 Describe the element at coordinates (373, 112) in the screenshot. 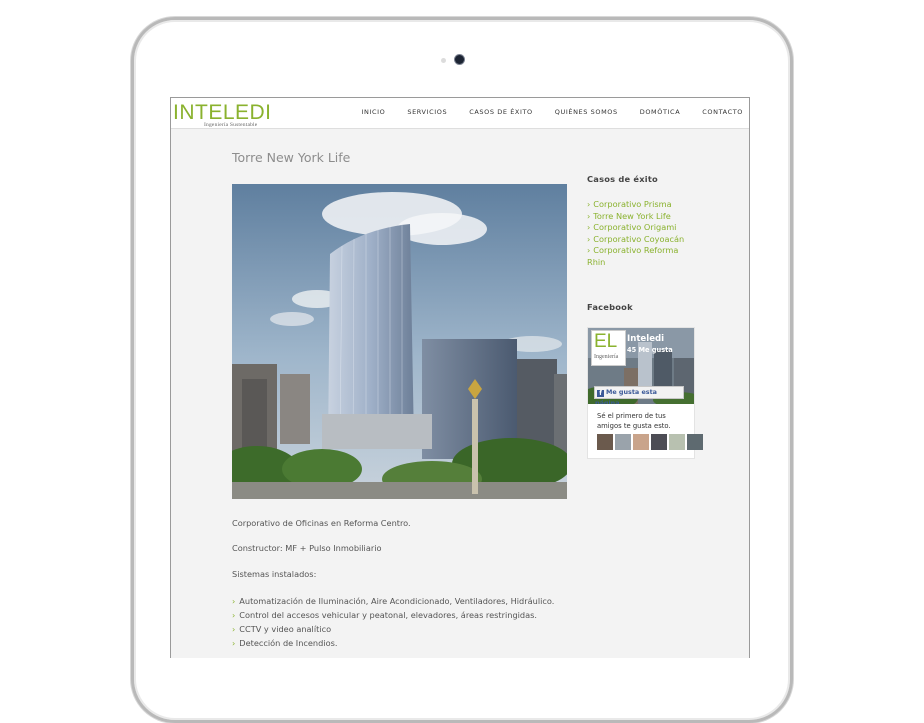

I see `nav-inicio: INICIO` at that location.